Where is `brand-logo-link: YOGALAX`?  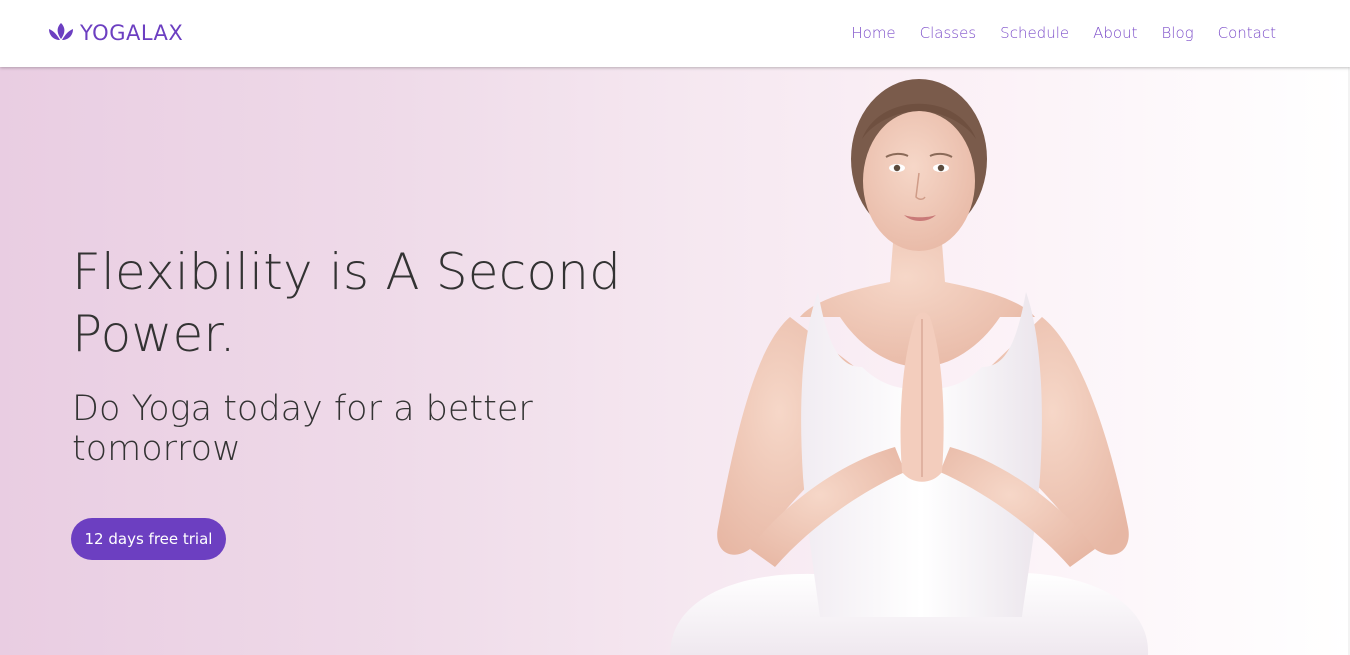
brand-logo-link: YOGALAX is located at coordinates (114, 33).